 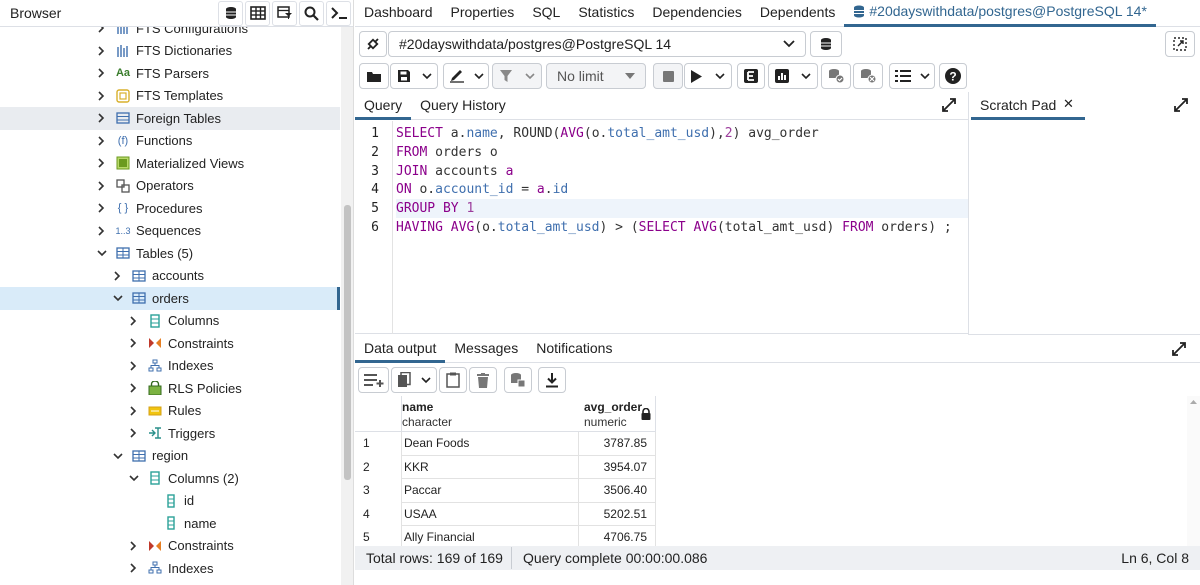 I want to click on table-row: 2 KKR 3954.07, so click(x=505, y=467).